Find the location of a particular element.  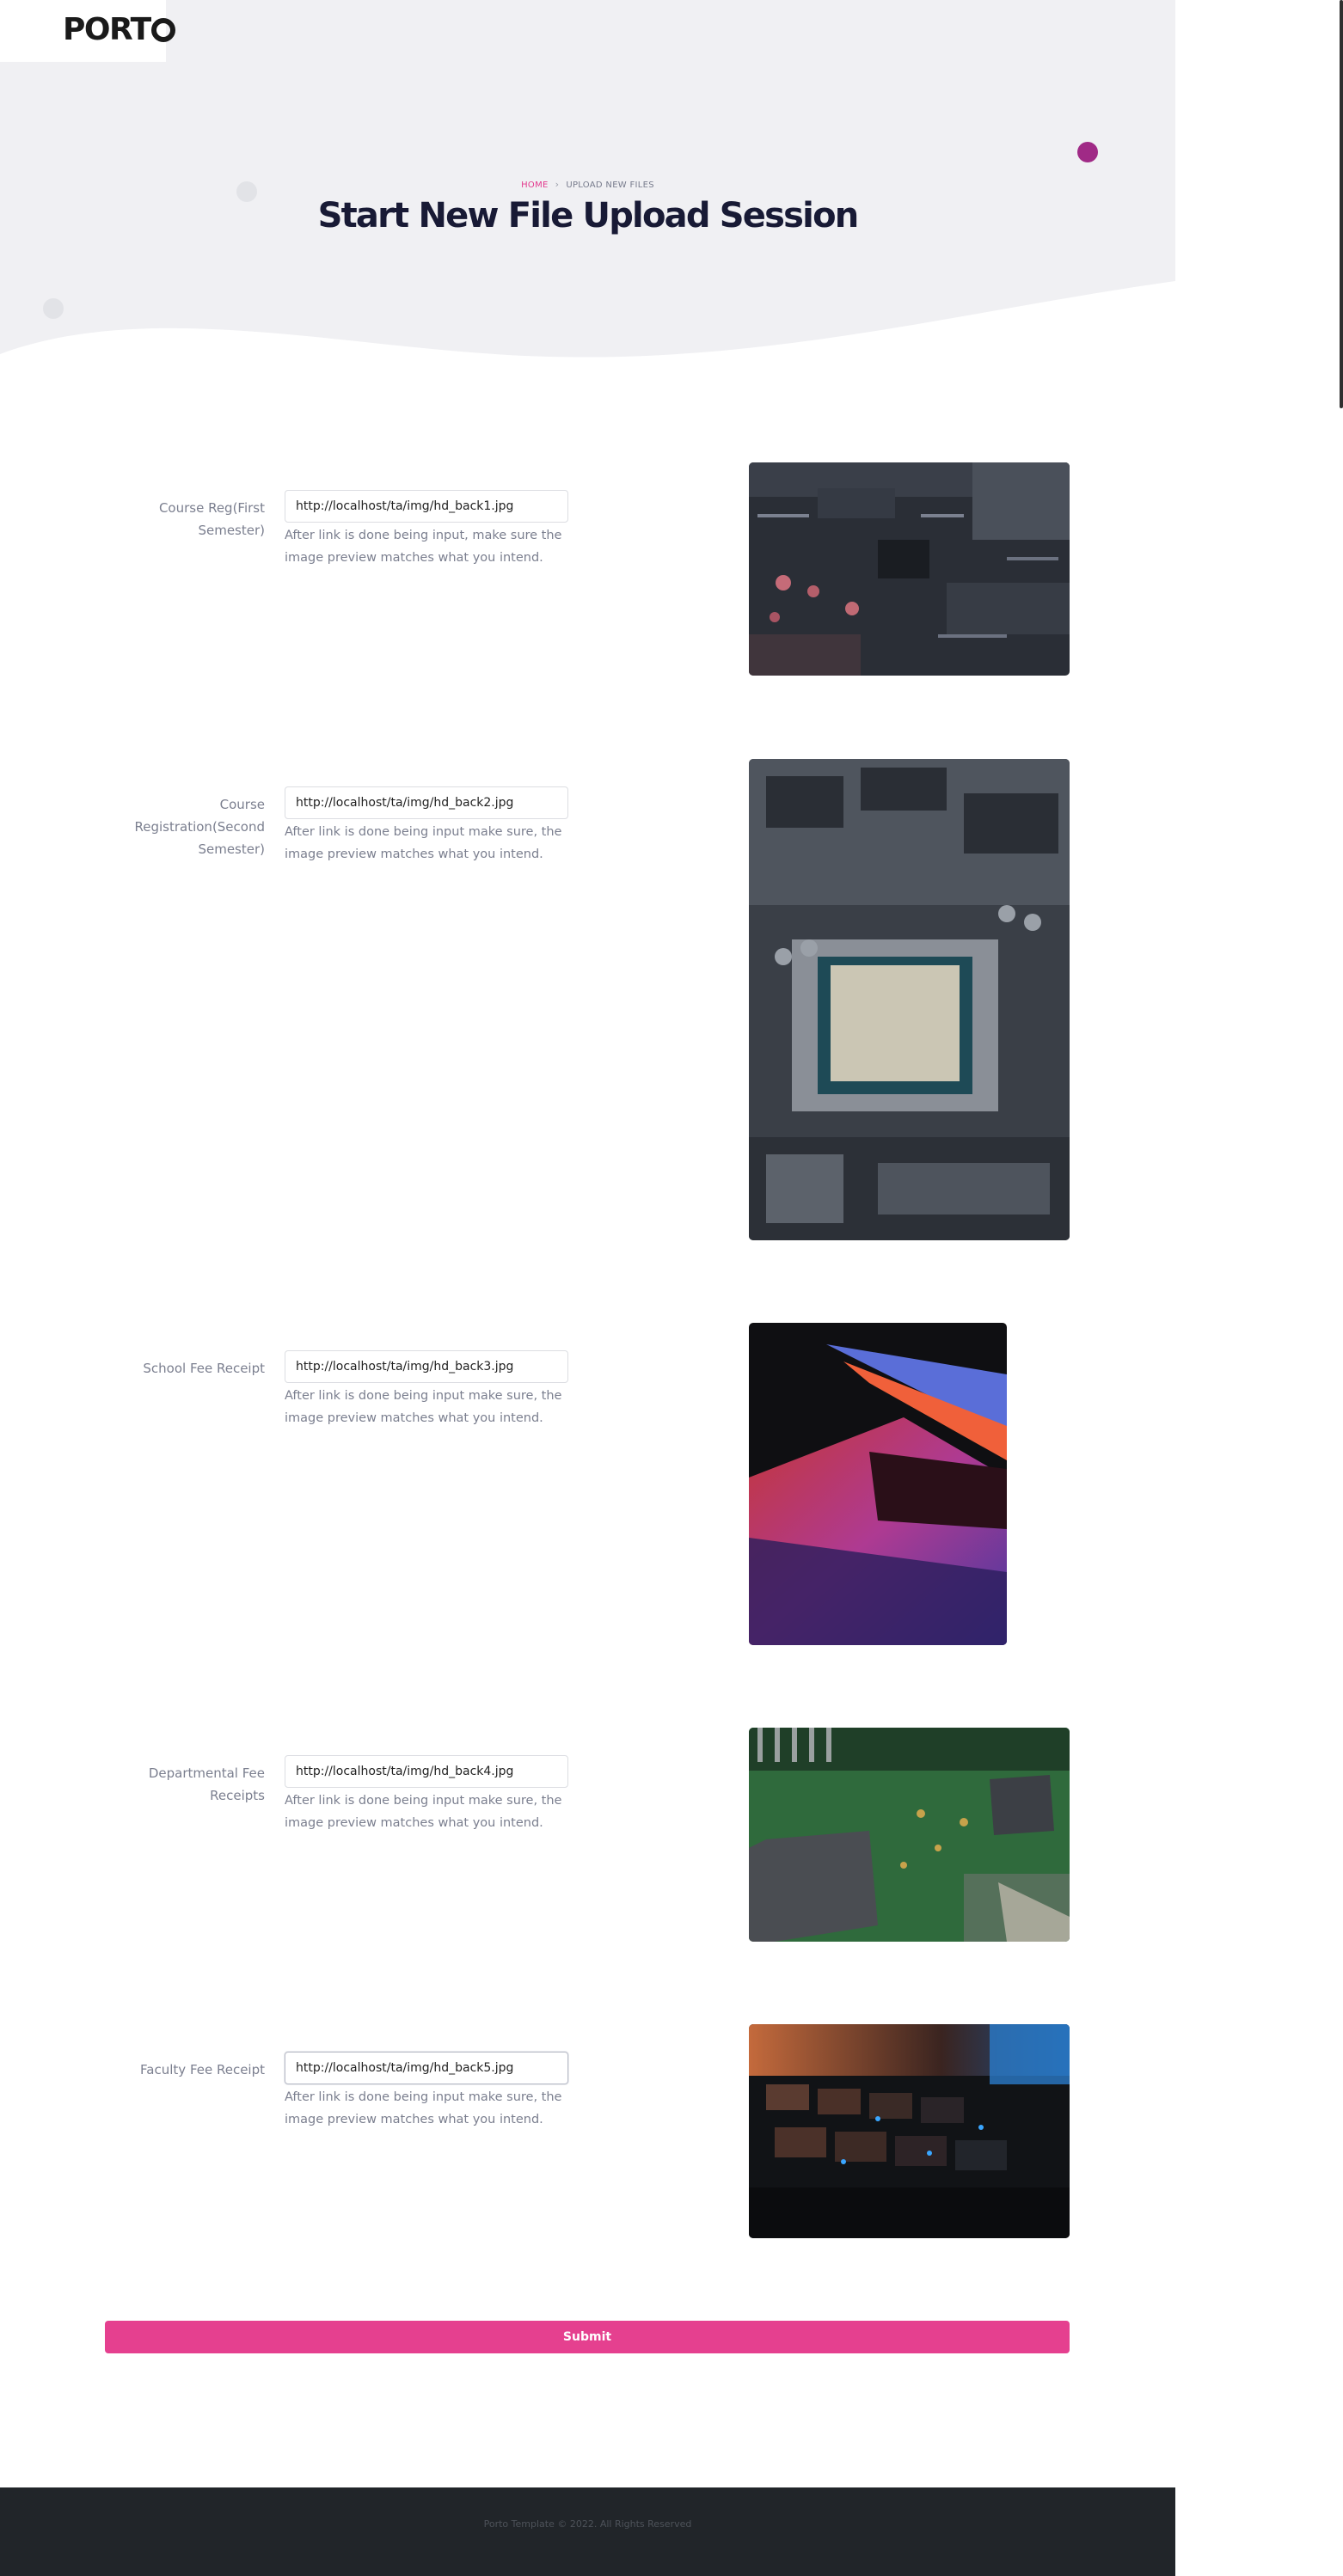

upload-url-input-faculty-fee is located at coordinates (426, 2068).